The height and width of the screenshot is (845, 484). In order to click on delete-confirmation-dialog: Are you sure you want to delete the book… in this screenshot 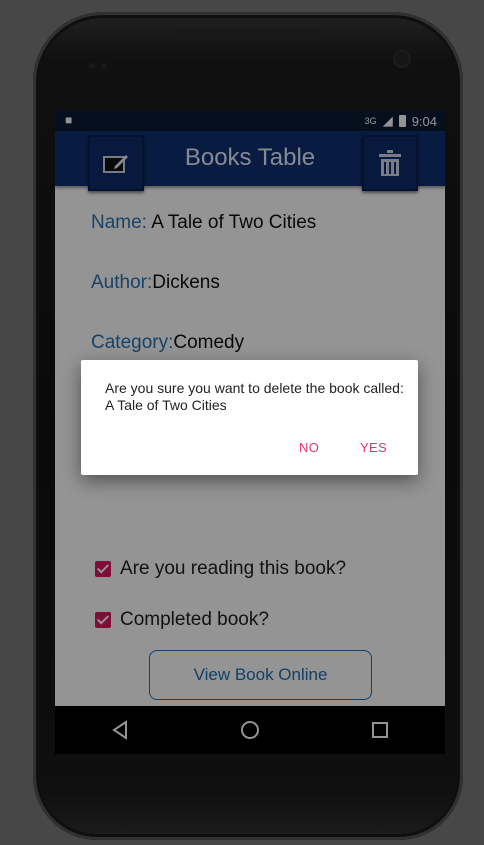, I will do `click(249, 417)`.